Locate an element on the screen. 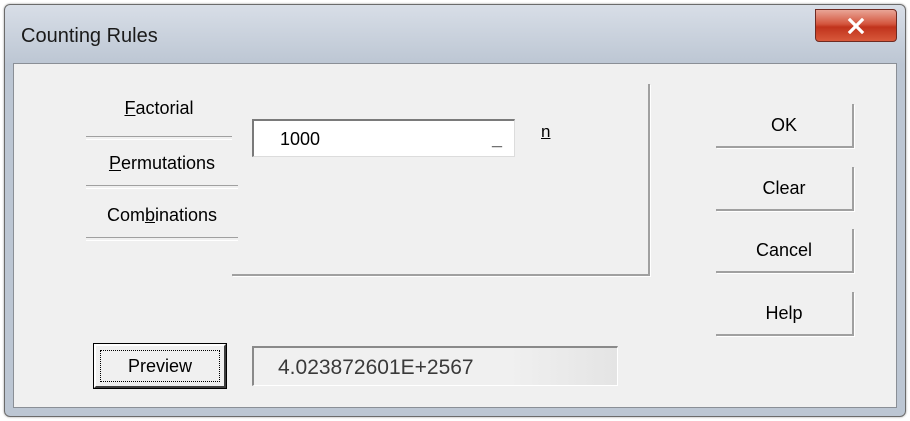 Image resolution: width=910 pixels, height=421 pixels. combinations-button: Combinations is located at coordinates (162, 221).